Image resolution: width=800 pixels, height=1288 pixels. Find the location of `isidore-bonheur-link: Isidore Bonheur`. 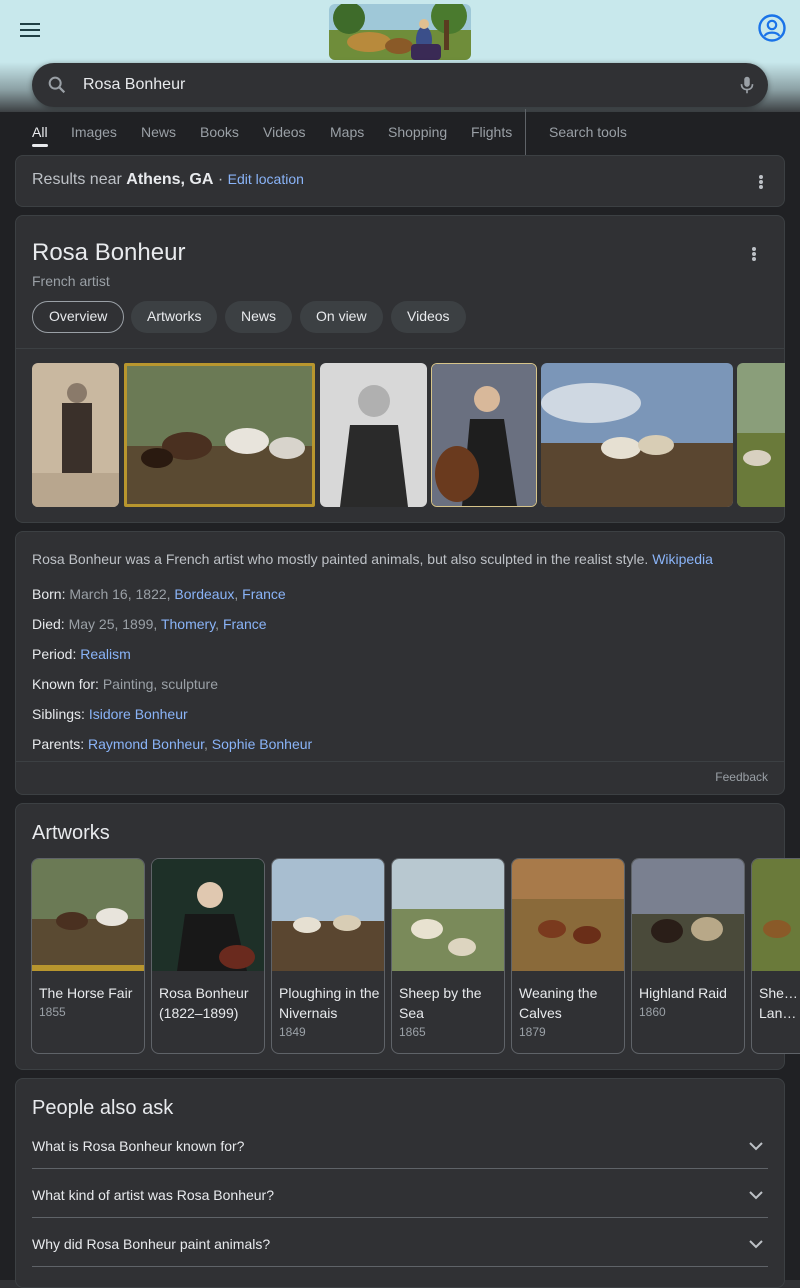

isidore-bonheur-link: Isidore Bonheur is located at coordinates (138, 714).